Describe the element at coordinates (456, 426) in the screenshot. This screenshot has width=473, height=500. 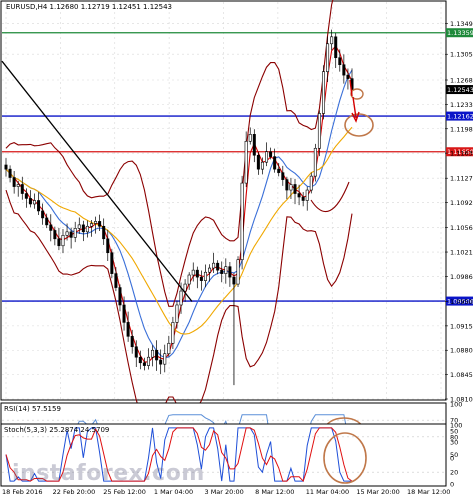
I see `stoch-tick-label: 100` at that location.